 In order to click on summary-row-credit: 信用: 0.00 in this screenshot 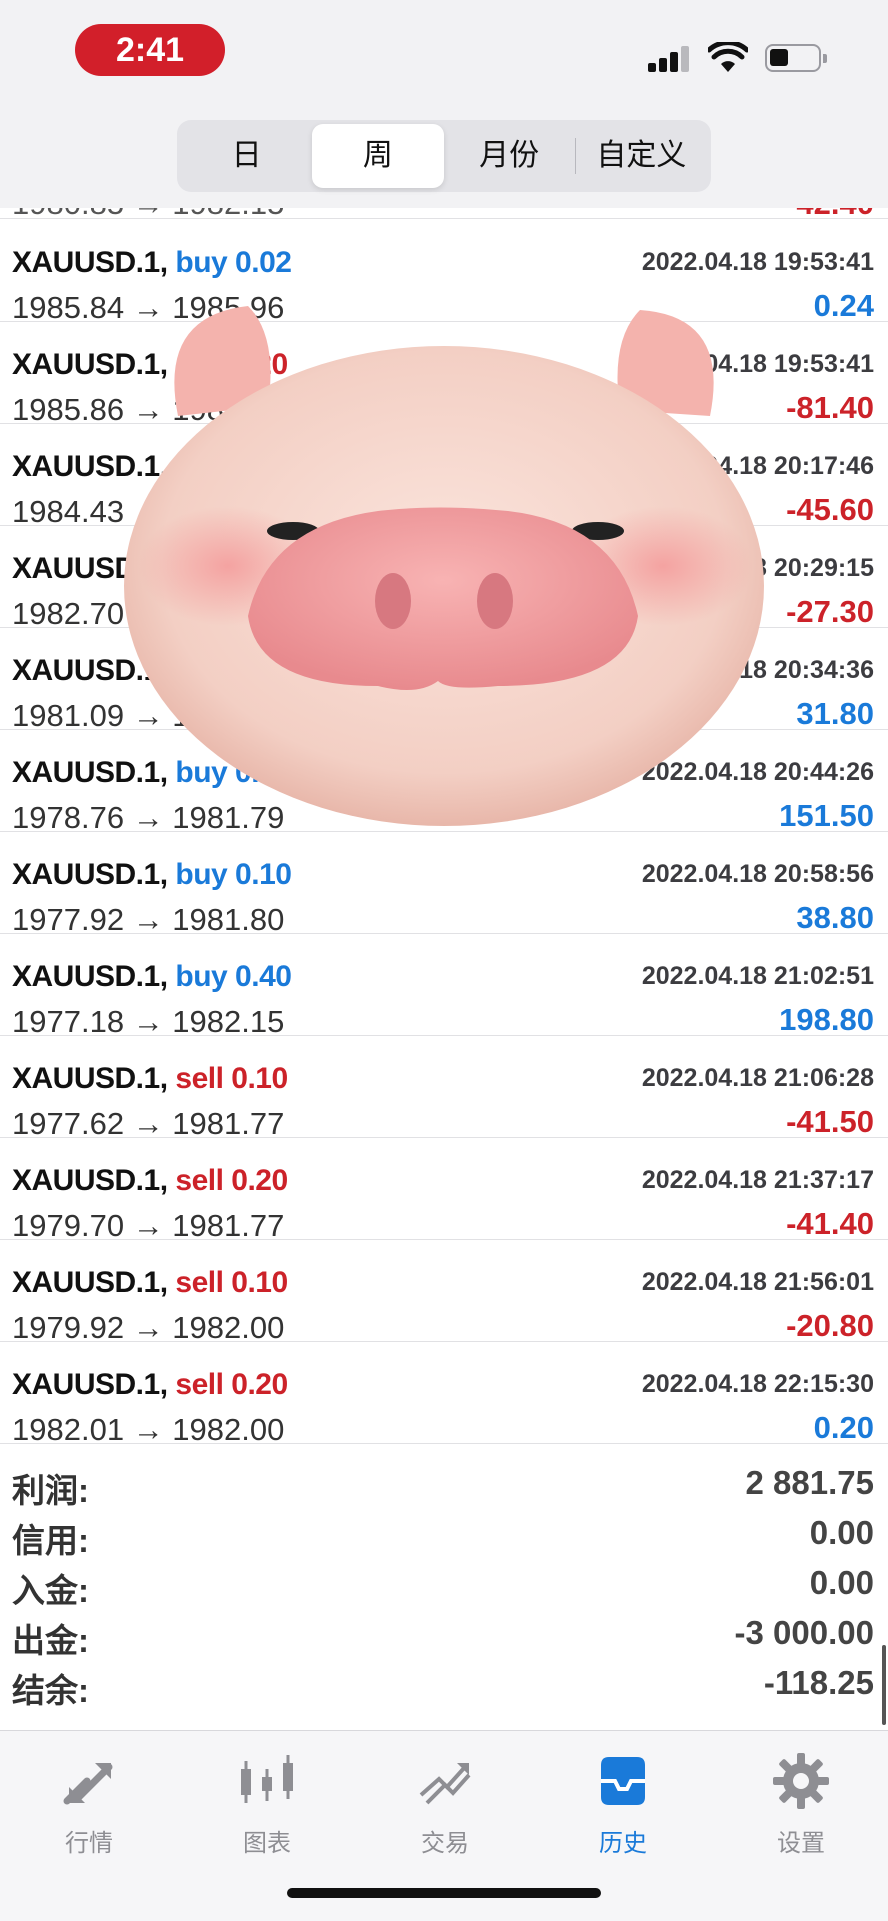, I will do `click(444, 1535)`.